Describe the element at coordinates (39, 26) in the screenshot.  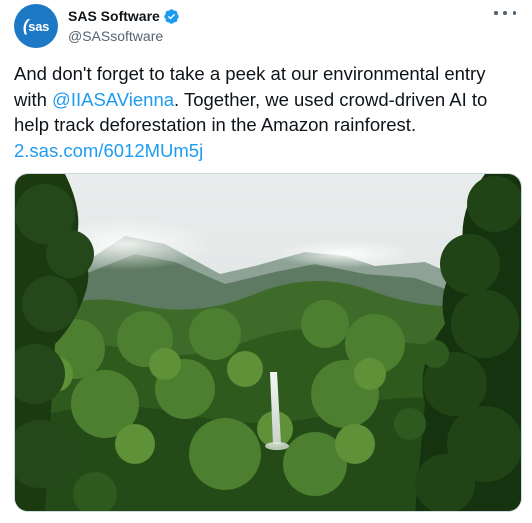
I see `avatar-text: sas` at that location.